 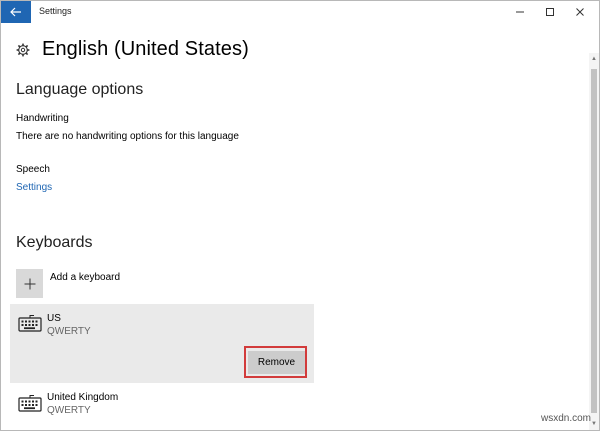 What do you see at coordinates (55, 11) in the screenshot?
I see `window-title: Settings` at bounding box center [55, 11].